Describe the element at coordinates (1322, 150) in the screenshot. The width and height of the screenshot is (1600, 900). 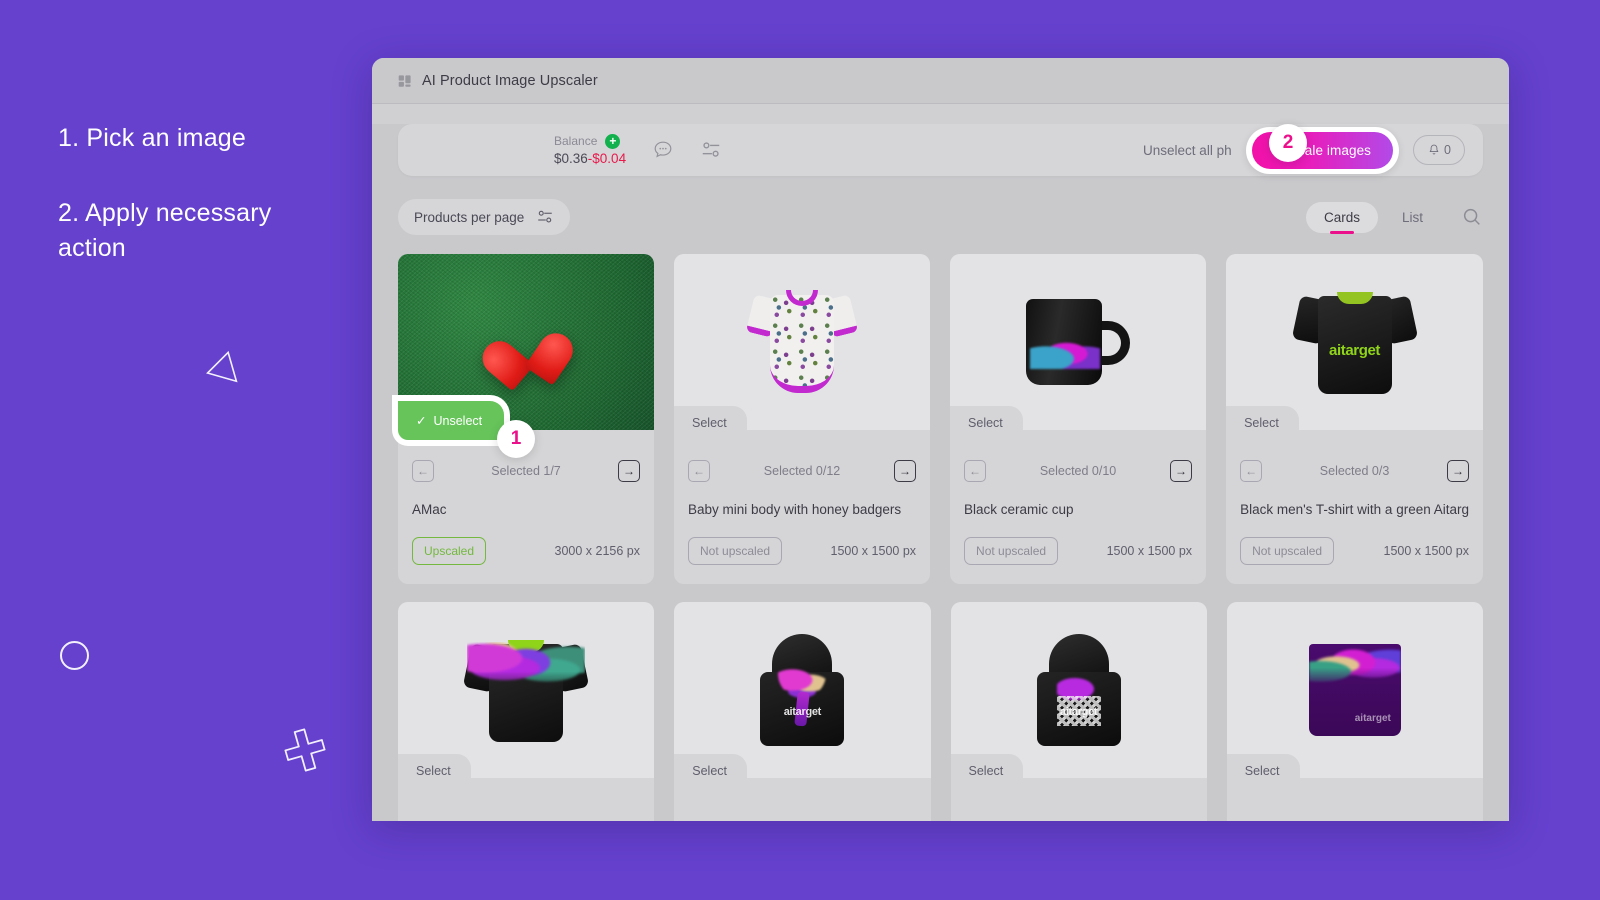
I see `upscale-images-wrapper: Upscale images` at that location.